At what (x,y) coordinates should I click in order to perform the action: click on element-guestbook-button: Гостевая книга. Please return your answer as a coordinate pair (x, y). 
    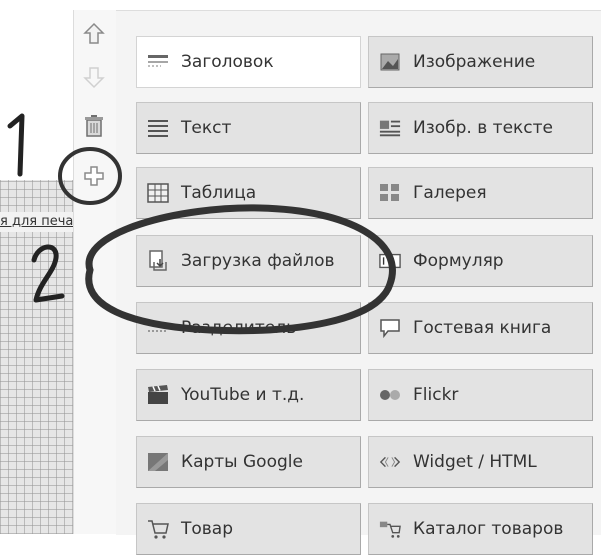
    Looking at the image, I should click on (480, 328).